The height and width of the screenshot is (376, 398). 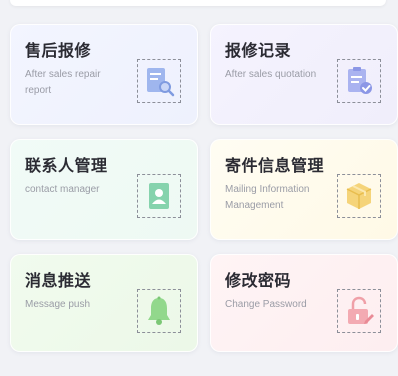 I want to click on card-title: 报修记录, so click(x=258, y=50).